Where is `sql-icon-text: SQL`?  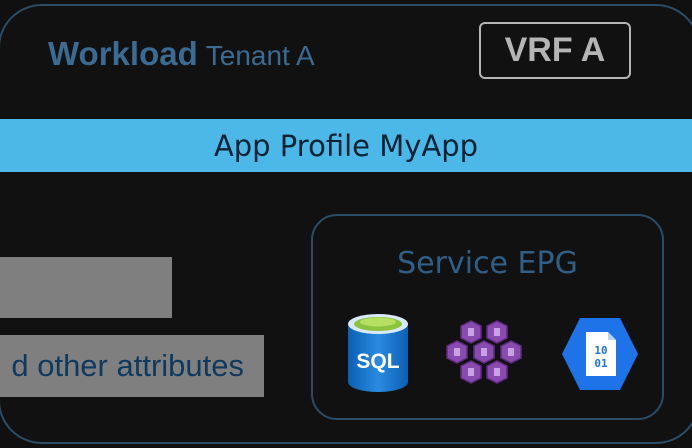 sql-icon-text: SQL is located at coordinates (377, 361).